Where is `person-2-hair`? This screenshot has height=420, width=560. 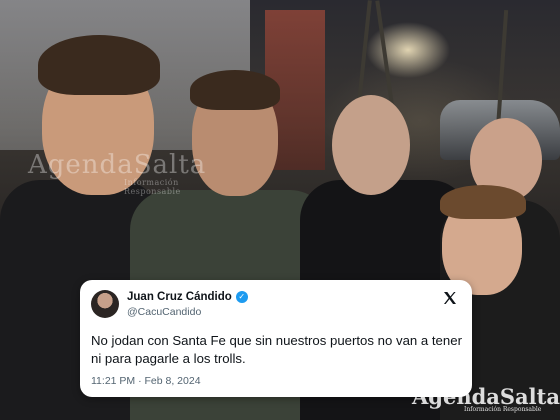
person-2-hair is located at coordinates (235, 90).